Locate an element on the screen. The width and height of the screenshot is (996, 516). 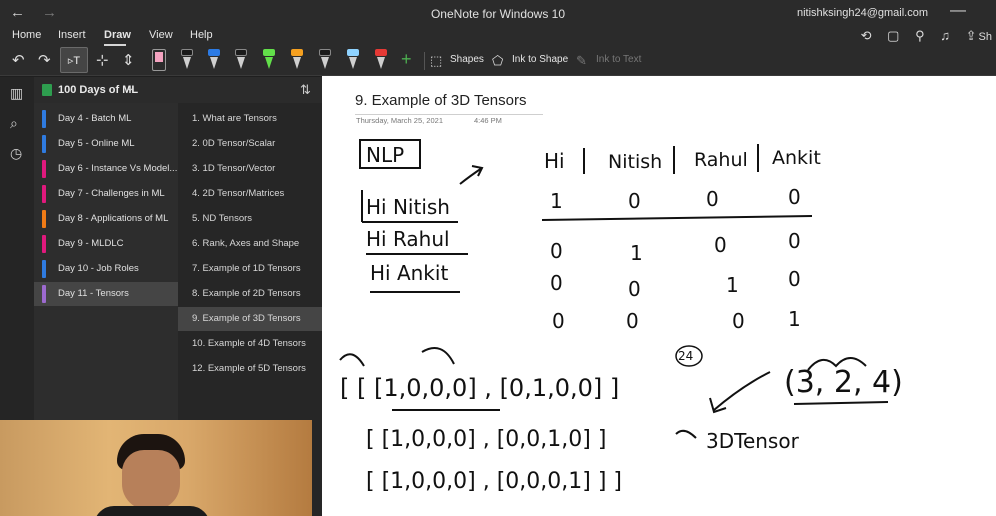
share-icon: ⇪ is located at coordinates (971, 35).